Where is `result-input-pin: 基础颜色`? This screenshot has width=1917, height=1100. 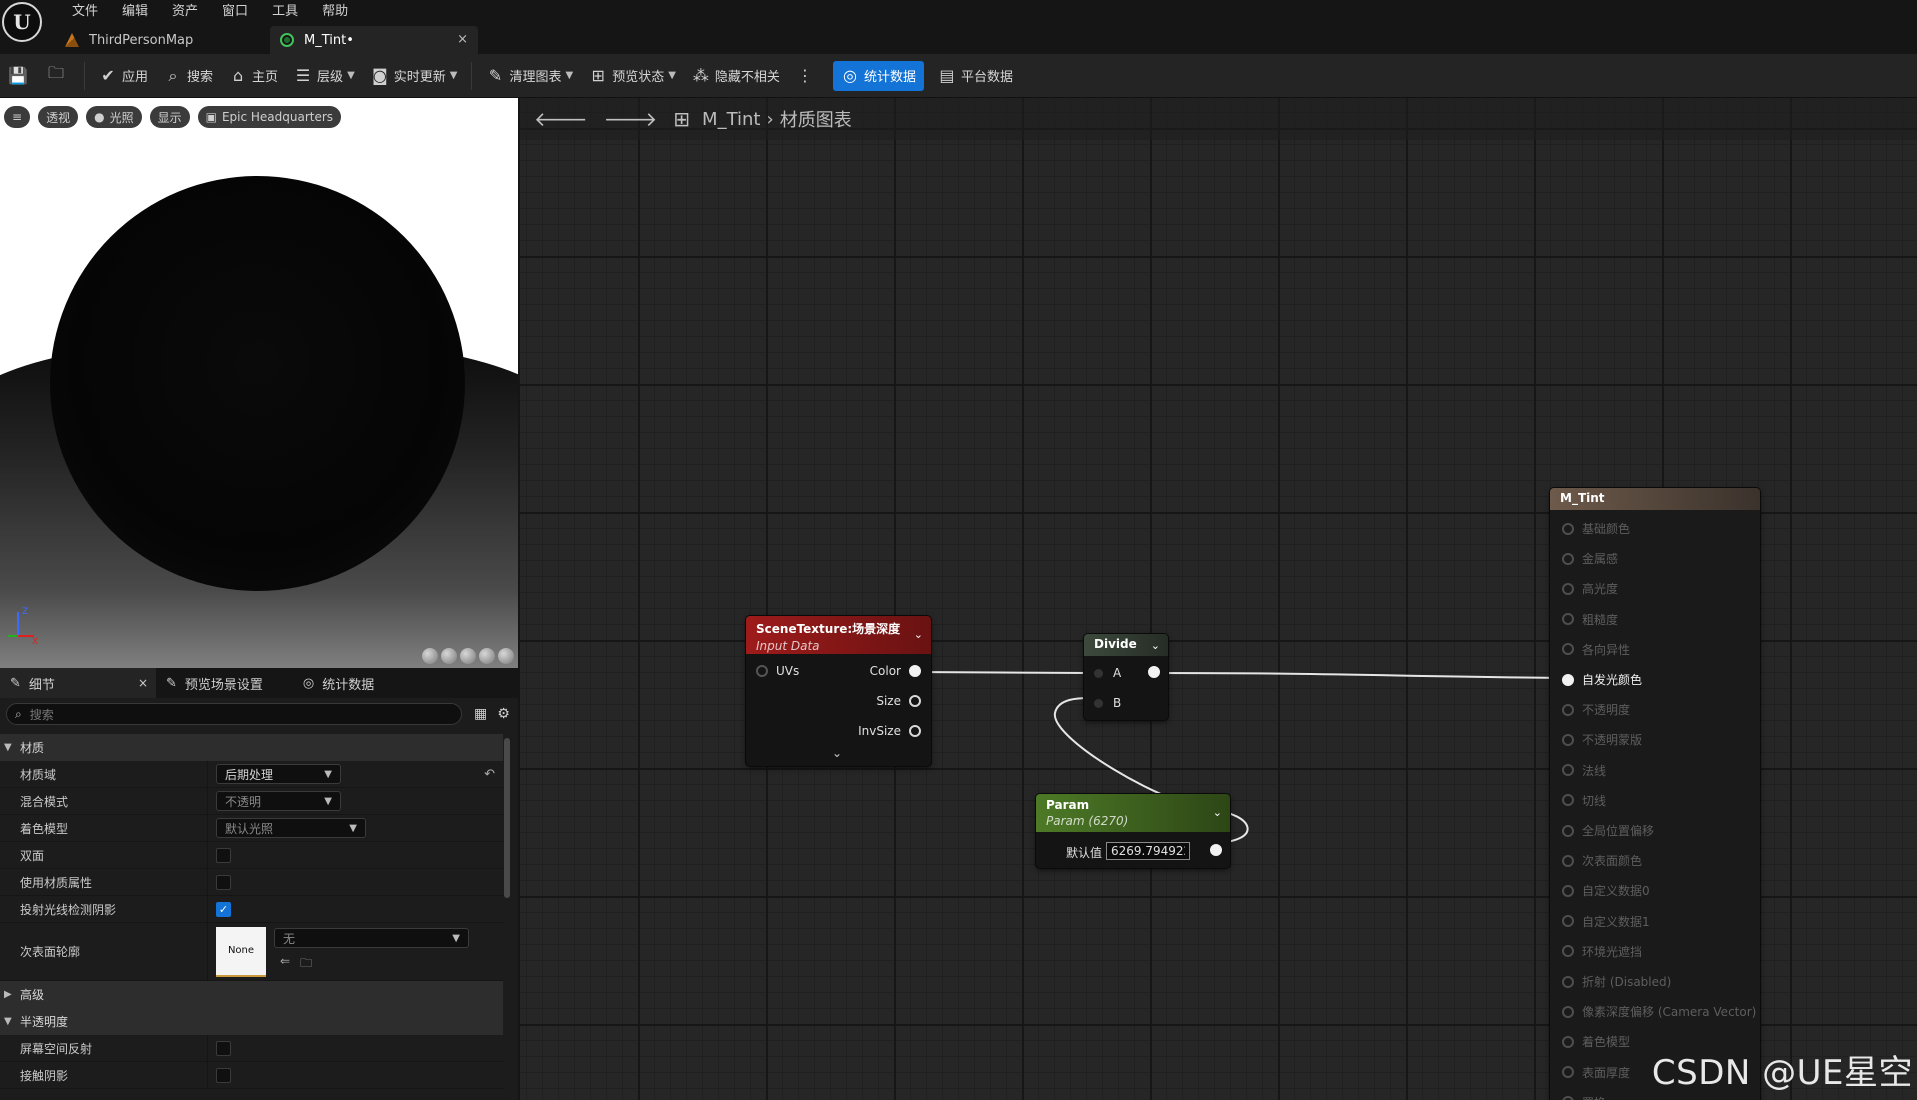
result-input-pin: 基础颜色 is located at coordinates (1596, 528).